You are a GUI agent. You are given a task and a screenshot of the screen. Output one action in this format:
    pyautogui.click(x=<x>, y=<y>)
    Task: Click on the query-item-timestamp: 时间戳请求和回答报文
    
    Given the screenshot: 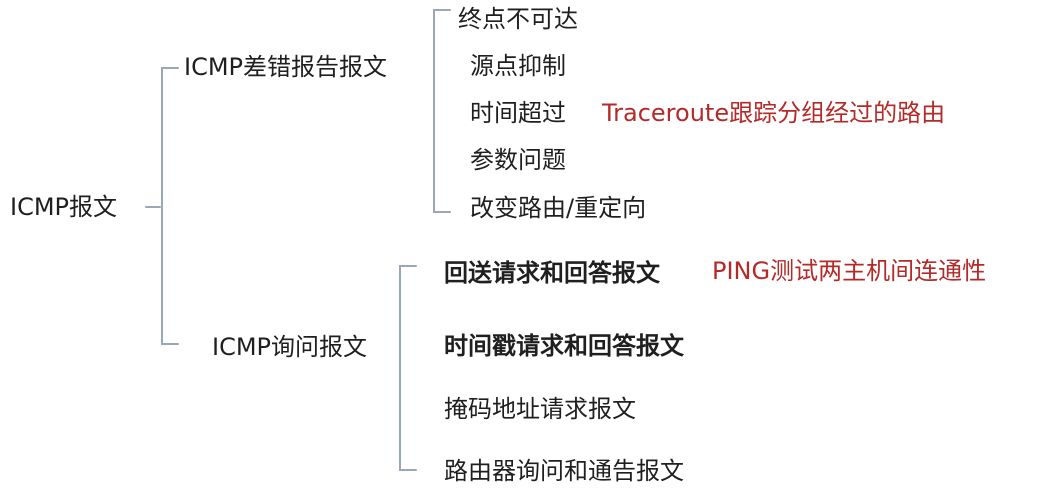 What is the action you would take?
    pyautogui.click(x=564, y=346)
    